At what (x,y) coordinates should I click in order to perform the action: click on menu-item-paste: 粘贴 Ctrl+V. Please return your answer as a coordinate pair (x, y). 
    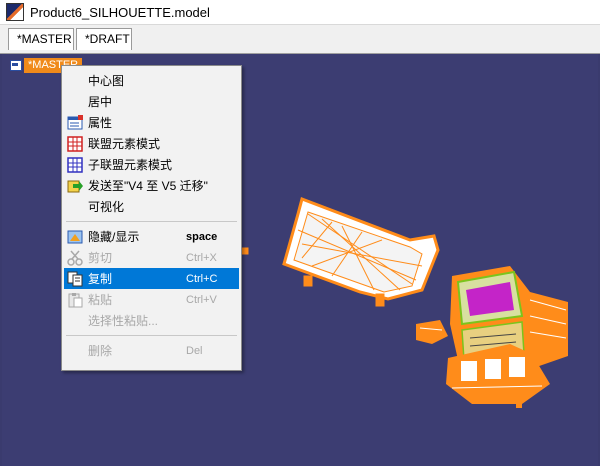
    Looking at the image, I should click on (151, 299).